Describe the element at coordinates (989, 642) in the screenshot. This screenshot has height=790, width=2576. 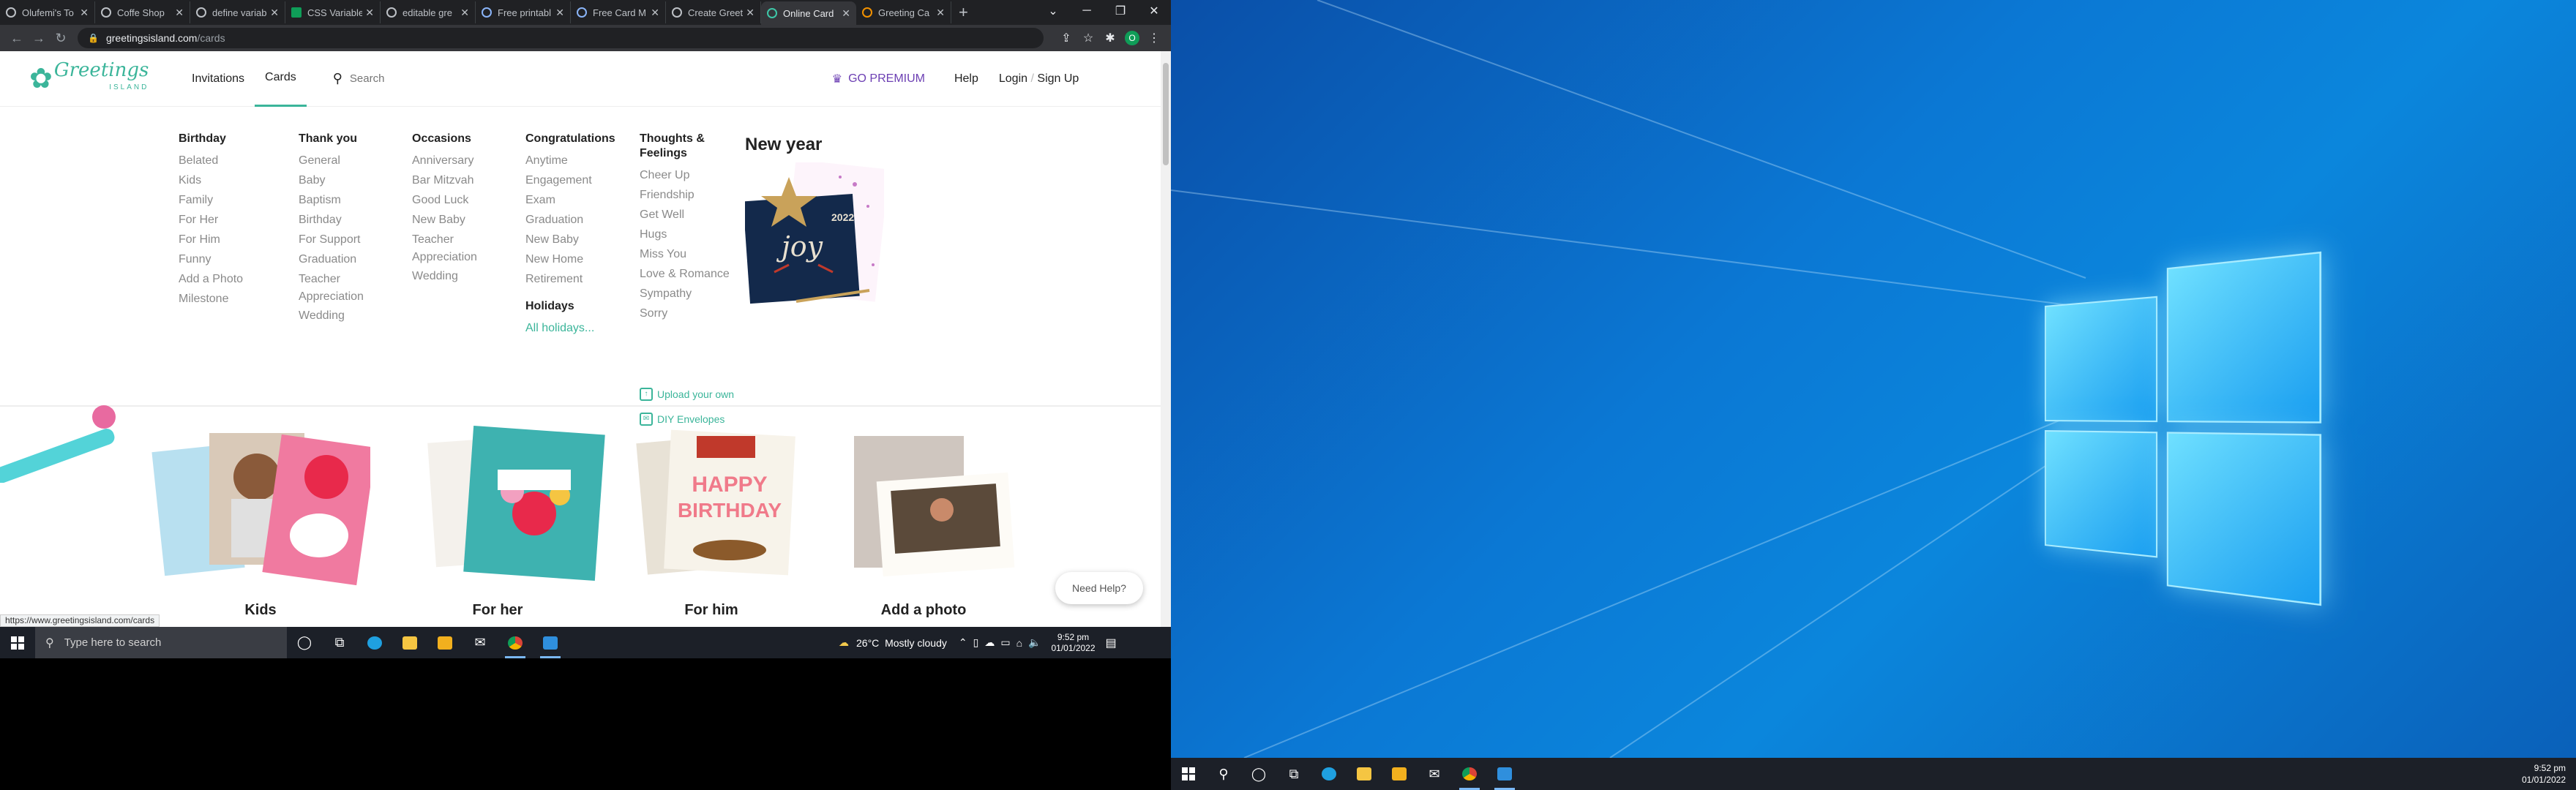
I see `cloud-icon: ☁` at that location.